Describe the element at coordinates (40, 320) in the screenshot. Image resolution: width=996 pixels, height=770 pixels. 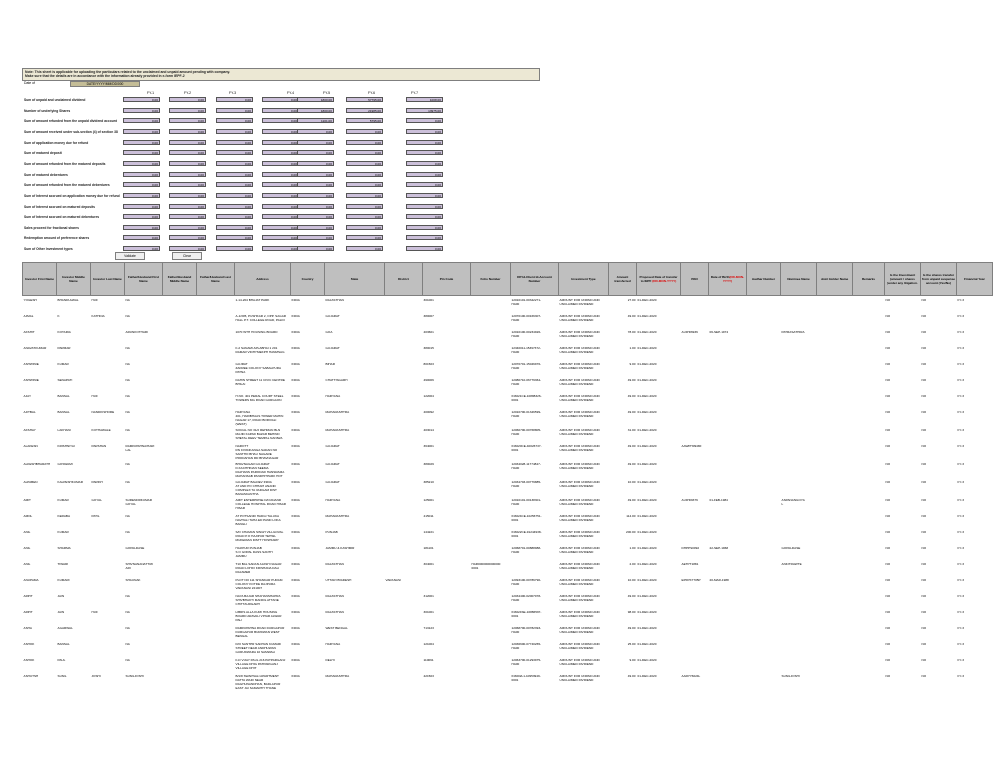
I see `table-cell: AJMAL` at that location.